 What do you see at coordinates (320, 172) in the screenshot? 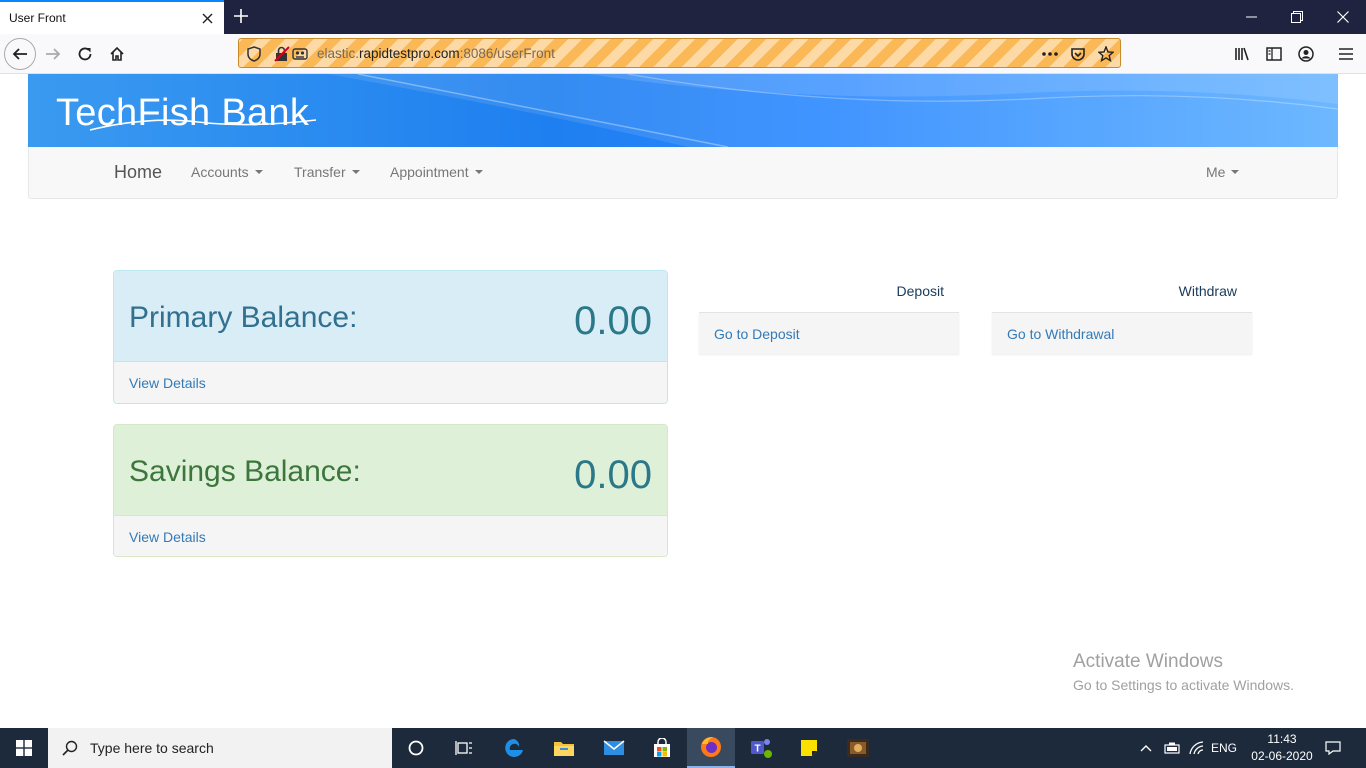
I see `nav-transfer-label: Transfer` at bounding box center [320, 172].